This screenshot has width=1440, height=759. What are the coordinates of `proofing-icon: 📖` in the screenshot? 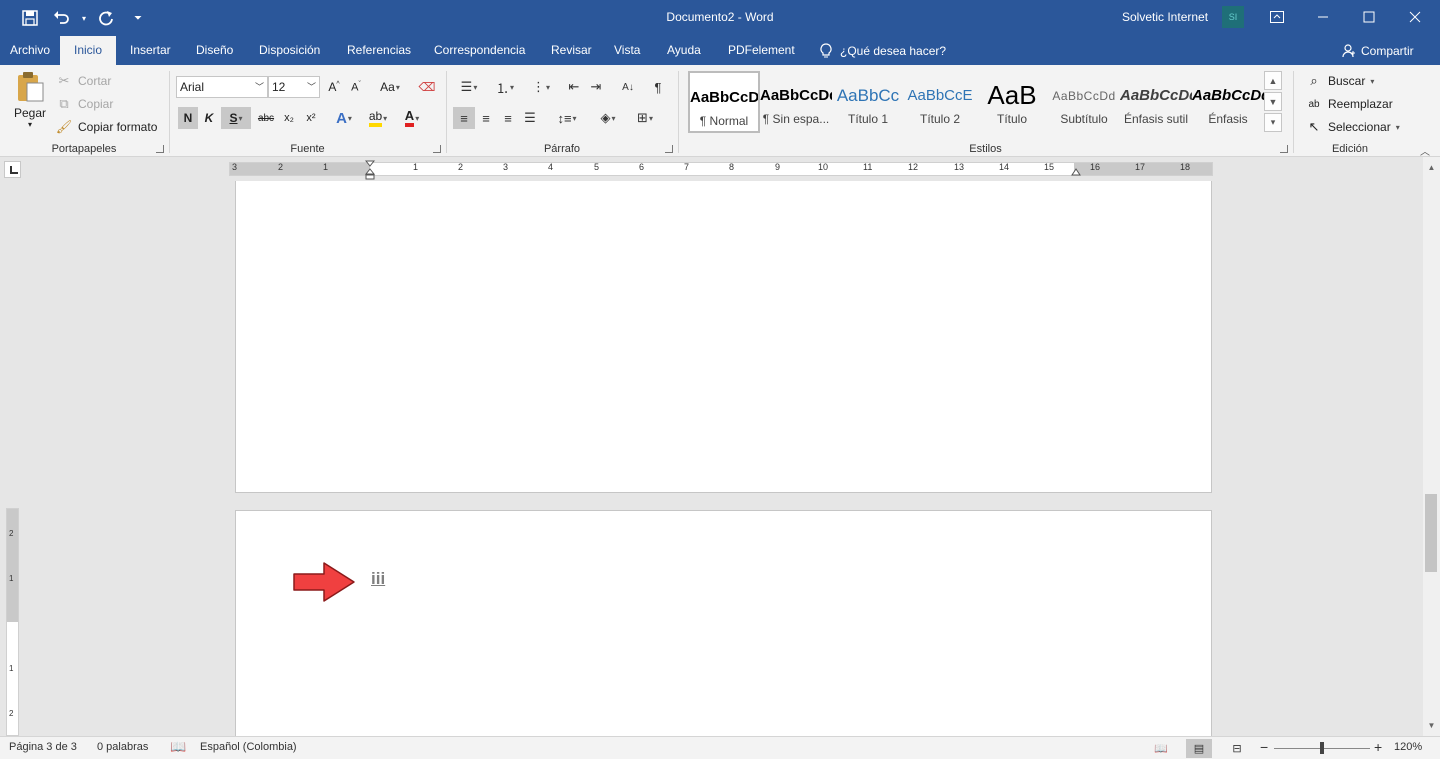 It's located at (178, 747).